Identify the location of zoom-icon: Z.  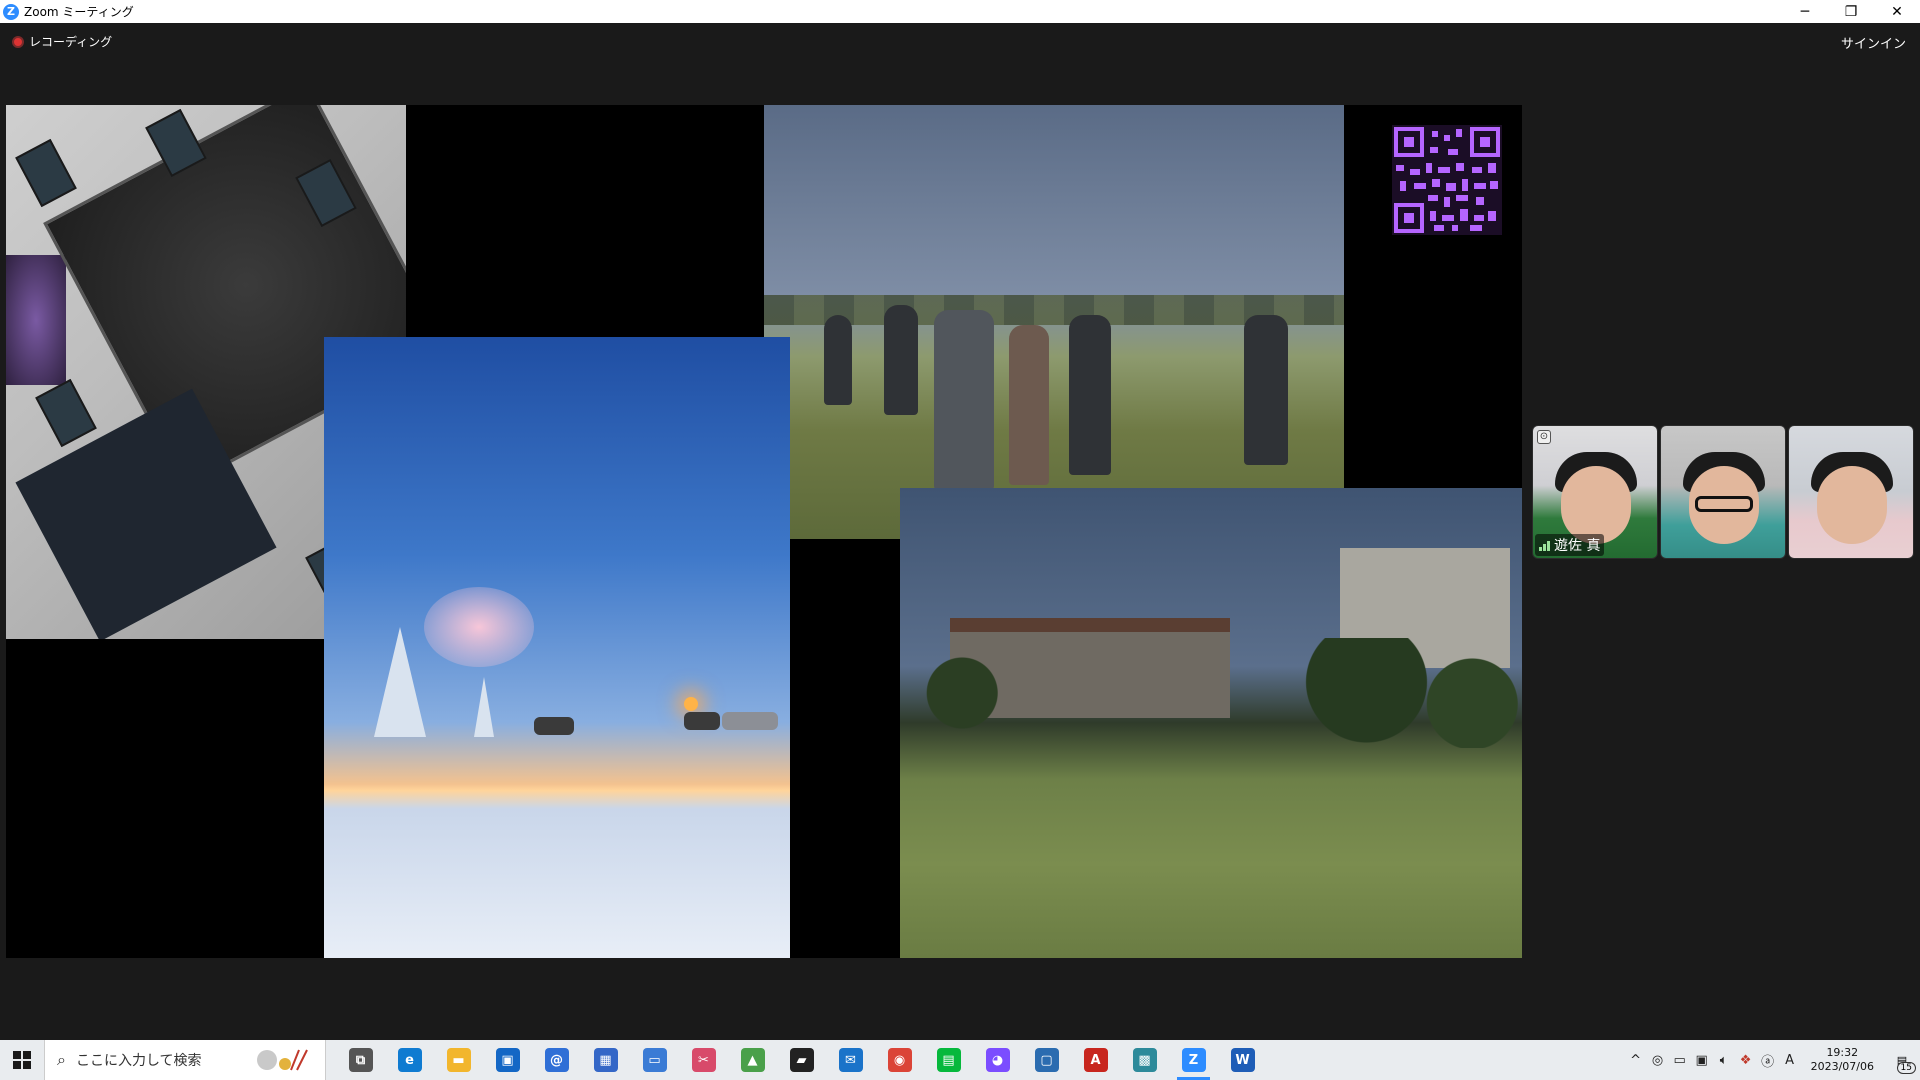
(1193, 1060).